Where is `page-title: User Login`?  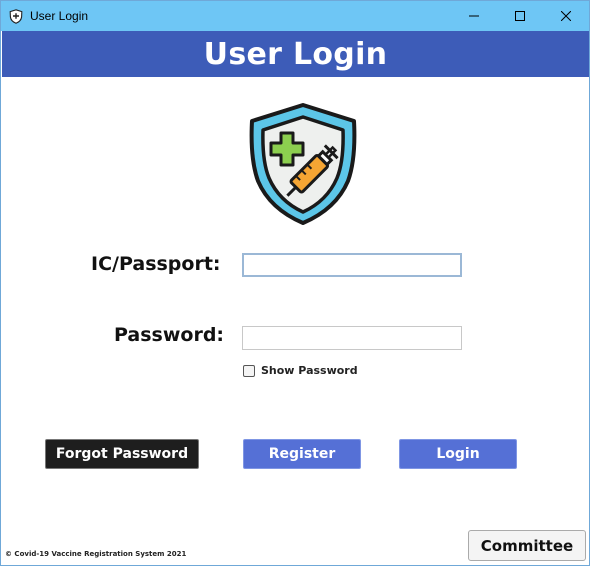 page-title: User Login is located at coordinates (295, 54).